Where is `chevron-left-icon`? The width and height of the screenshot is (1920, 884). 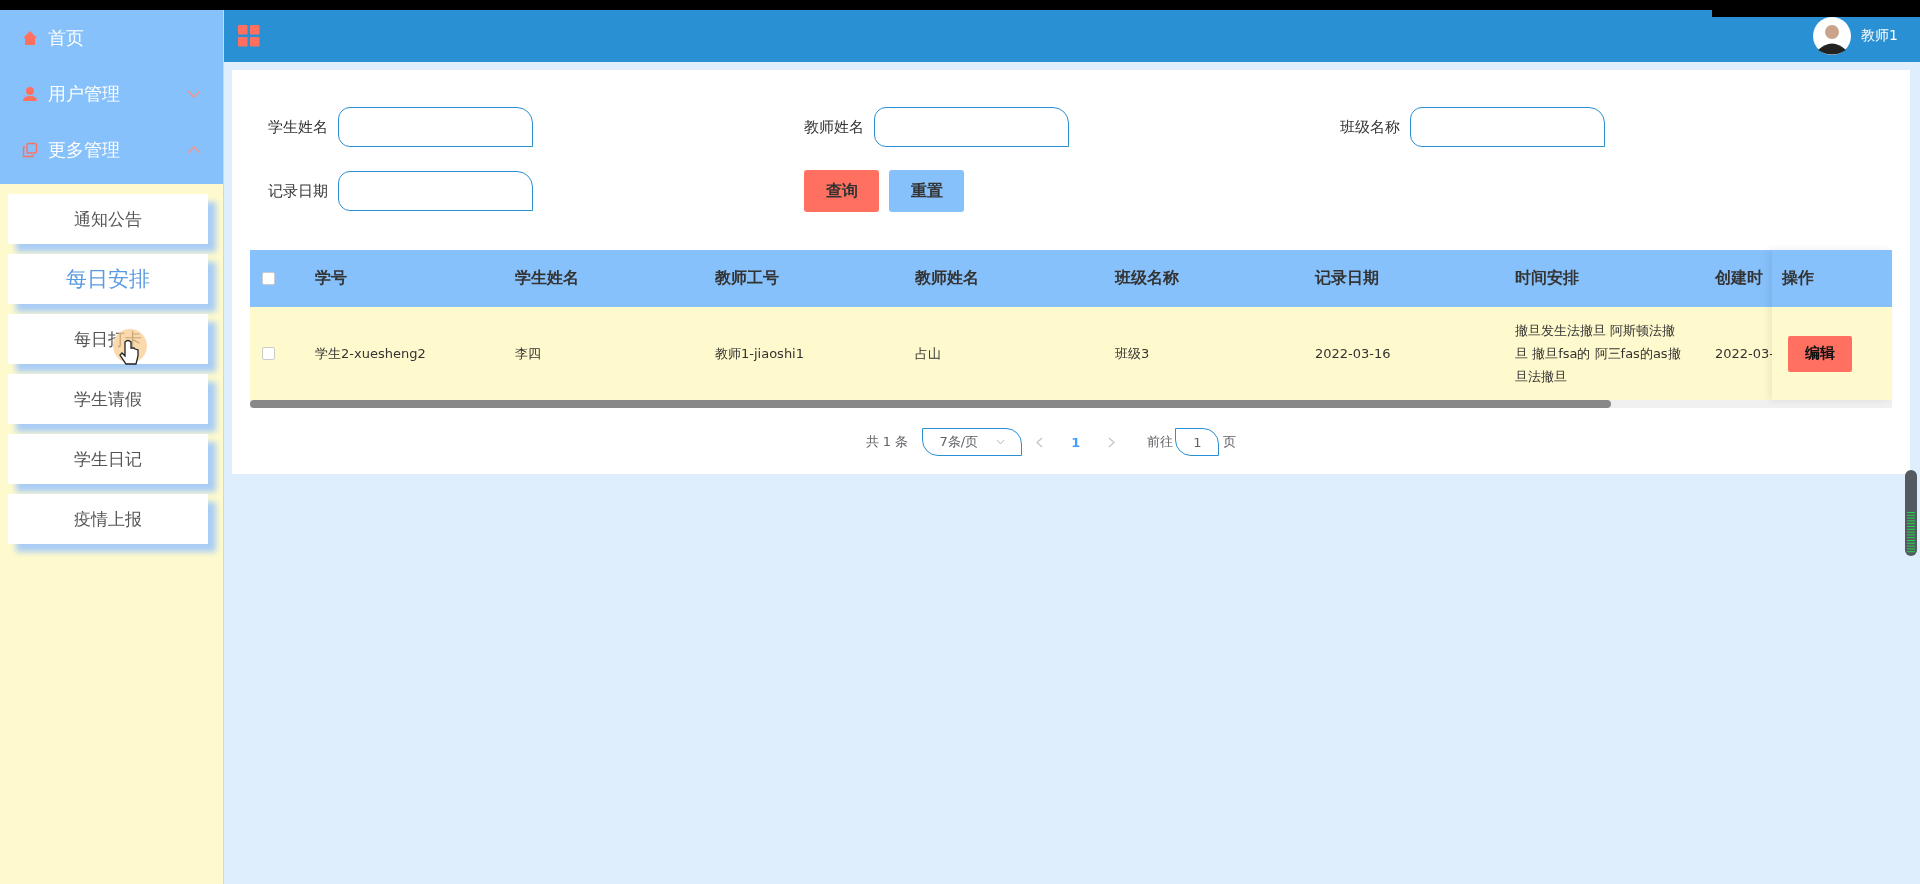
chevron-left-icon is located at coordinates (1040, 442).